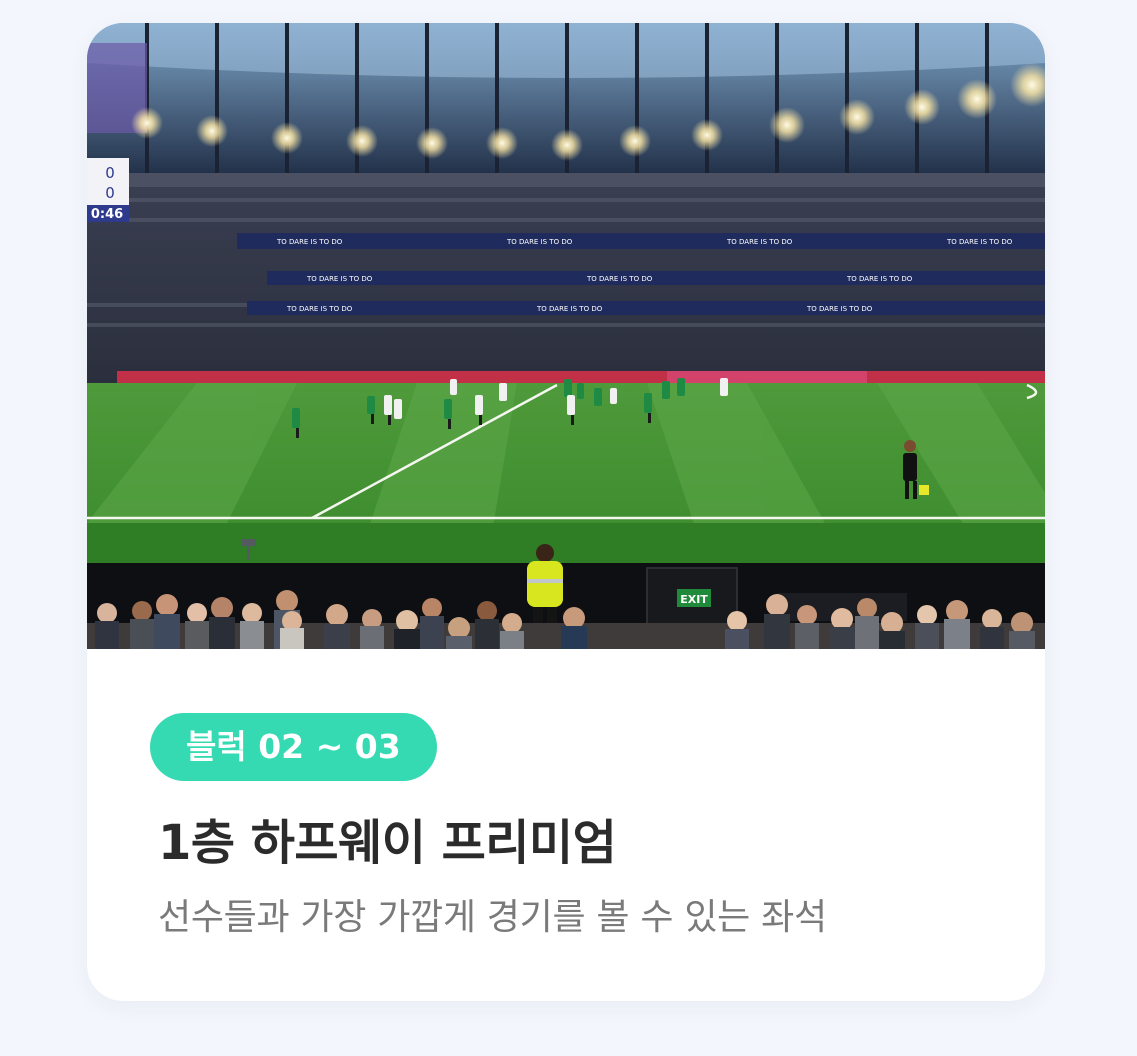  I want to click on seat-description: 선수들과 가장 가깝게 경기를 볼 수 있는 좌석, so click(492, 917).